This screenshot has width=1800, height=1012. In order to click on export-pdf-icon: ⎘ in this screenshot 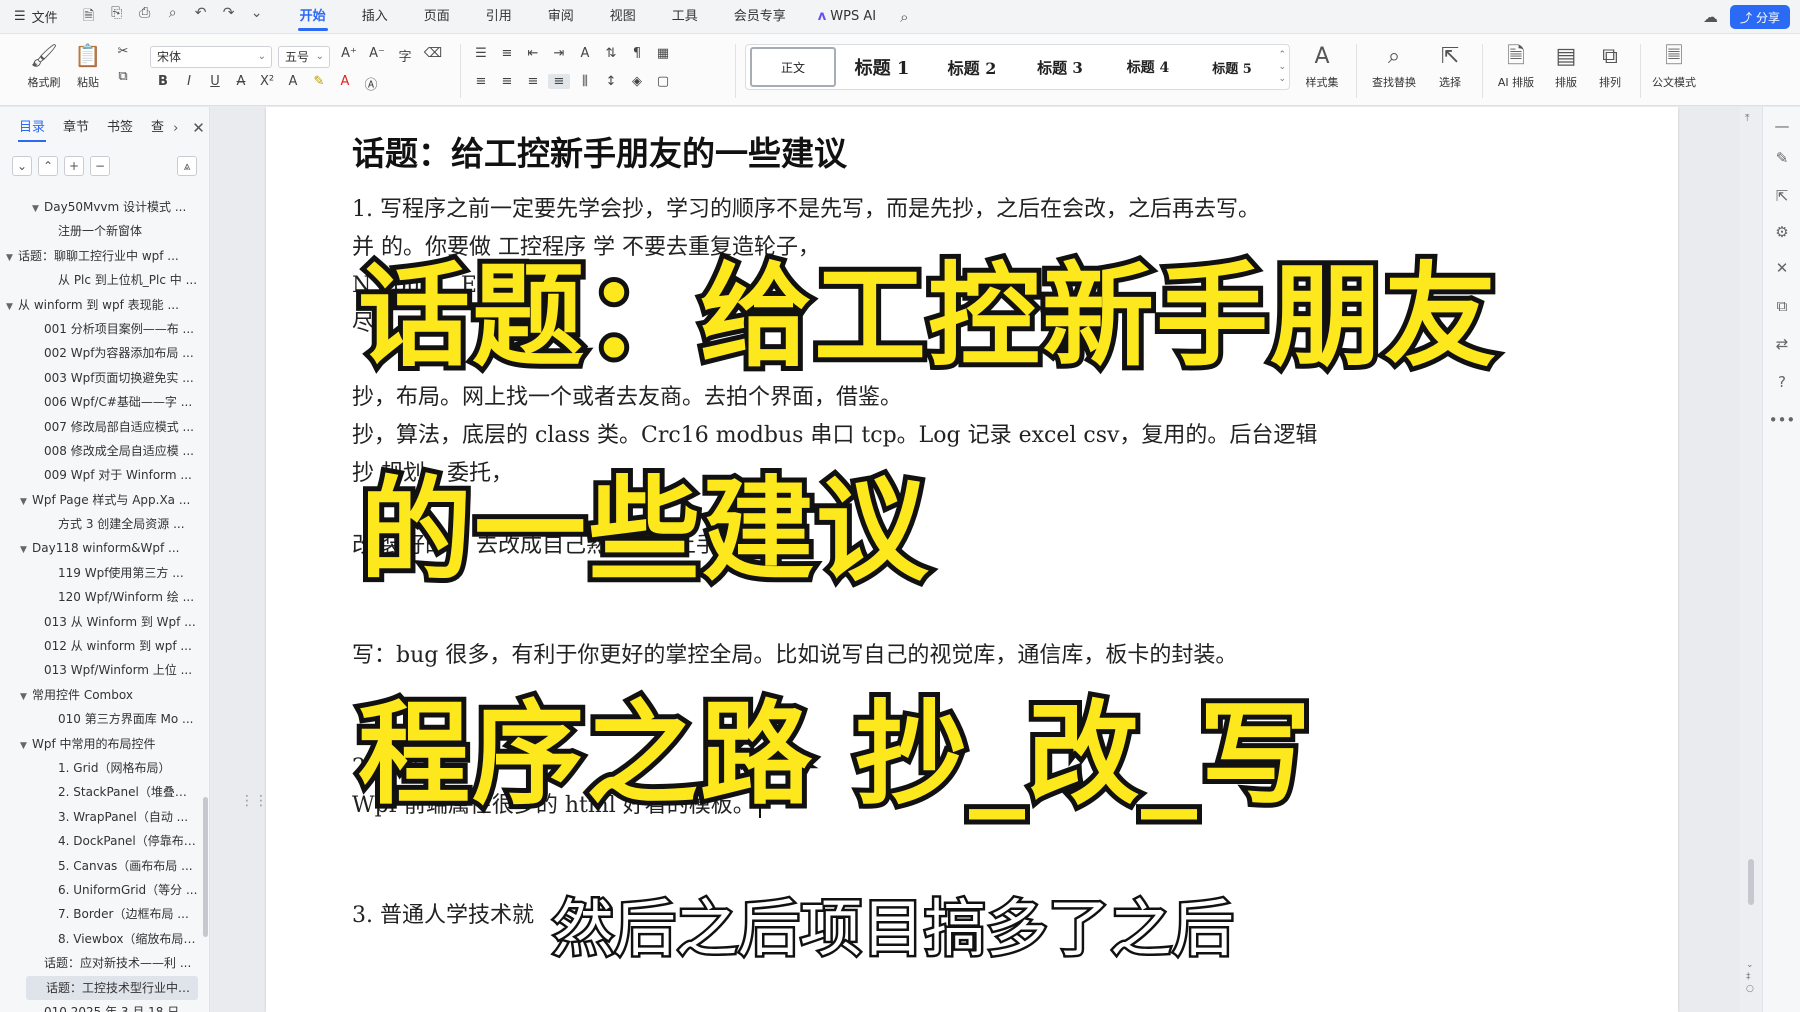, I will do `click(117, 17)`.